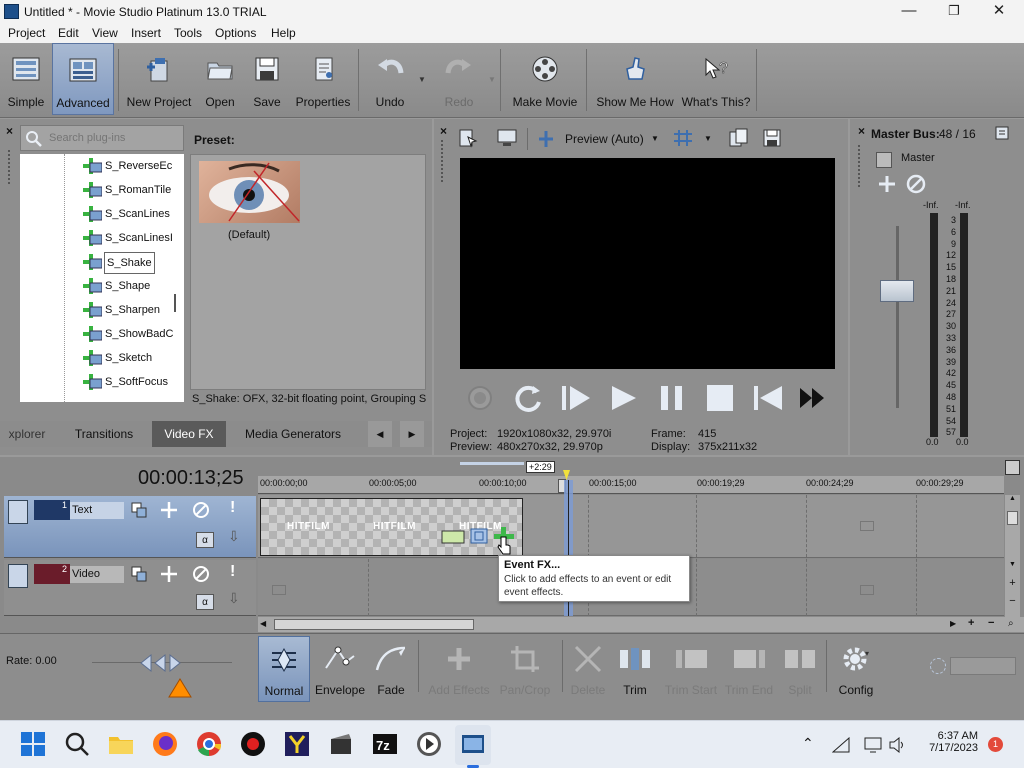 The height and width of the screenshot is (768, 1024). I want to click on tree-scrollbar, so click(175, 303).